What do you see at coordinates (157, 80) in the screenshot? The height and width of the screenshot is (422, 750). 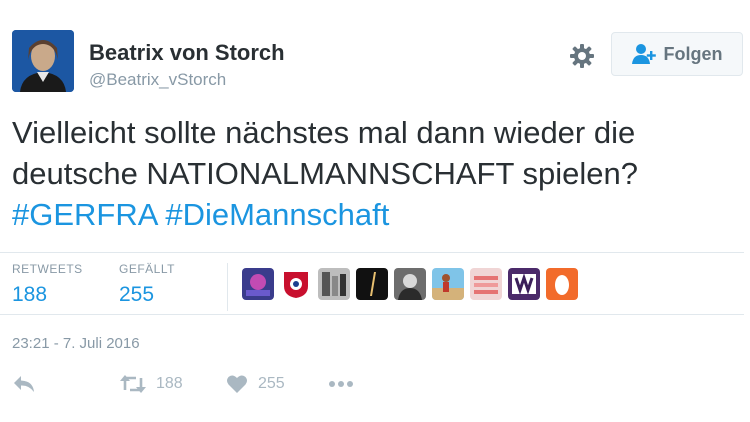 I see `username: @Beatrix_vStorch` at bounding box center [157, 80].